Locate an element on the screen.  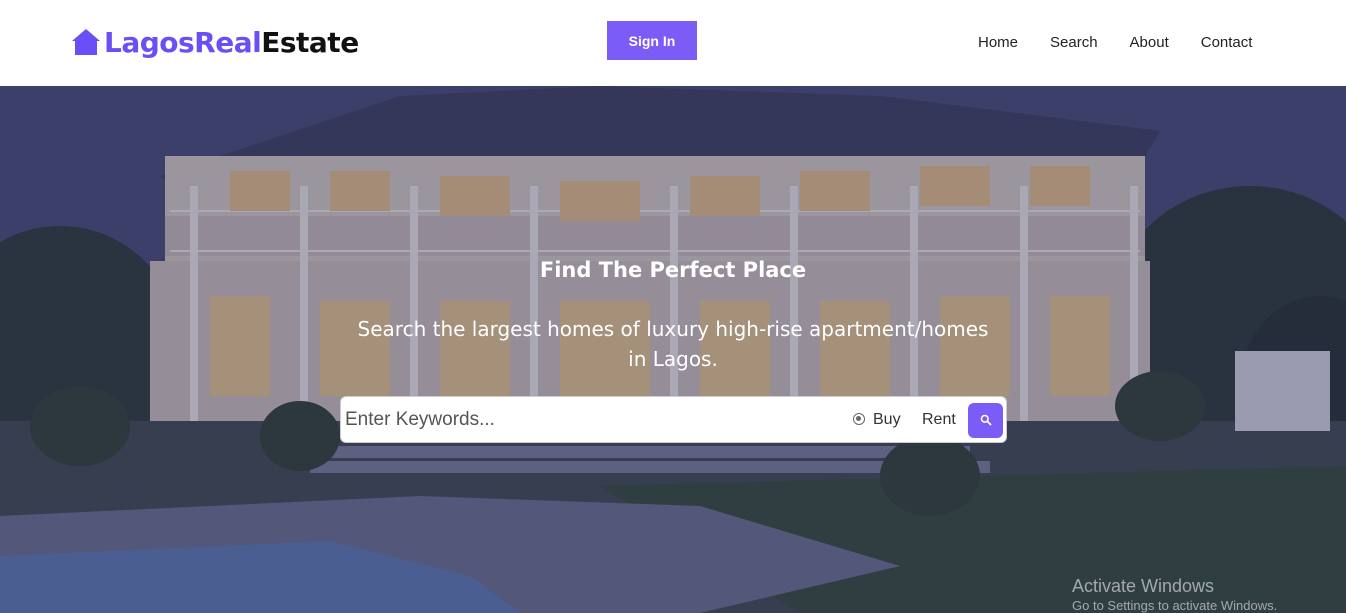
search-button is located at coordinates (985, 420).